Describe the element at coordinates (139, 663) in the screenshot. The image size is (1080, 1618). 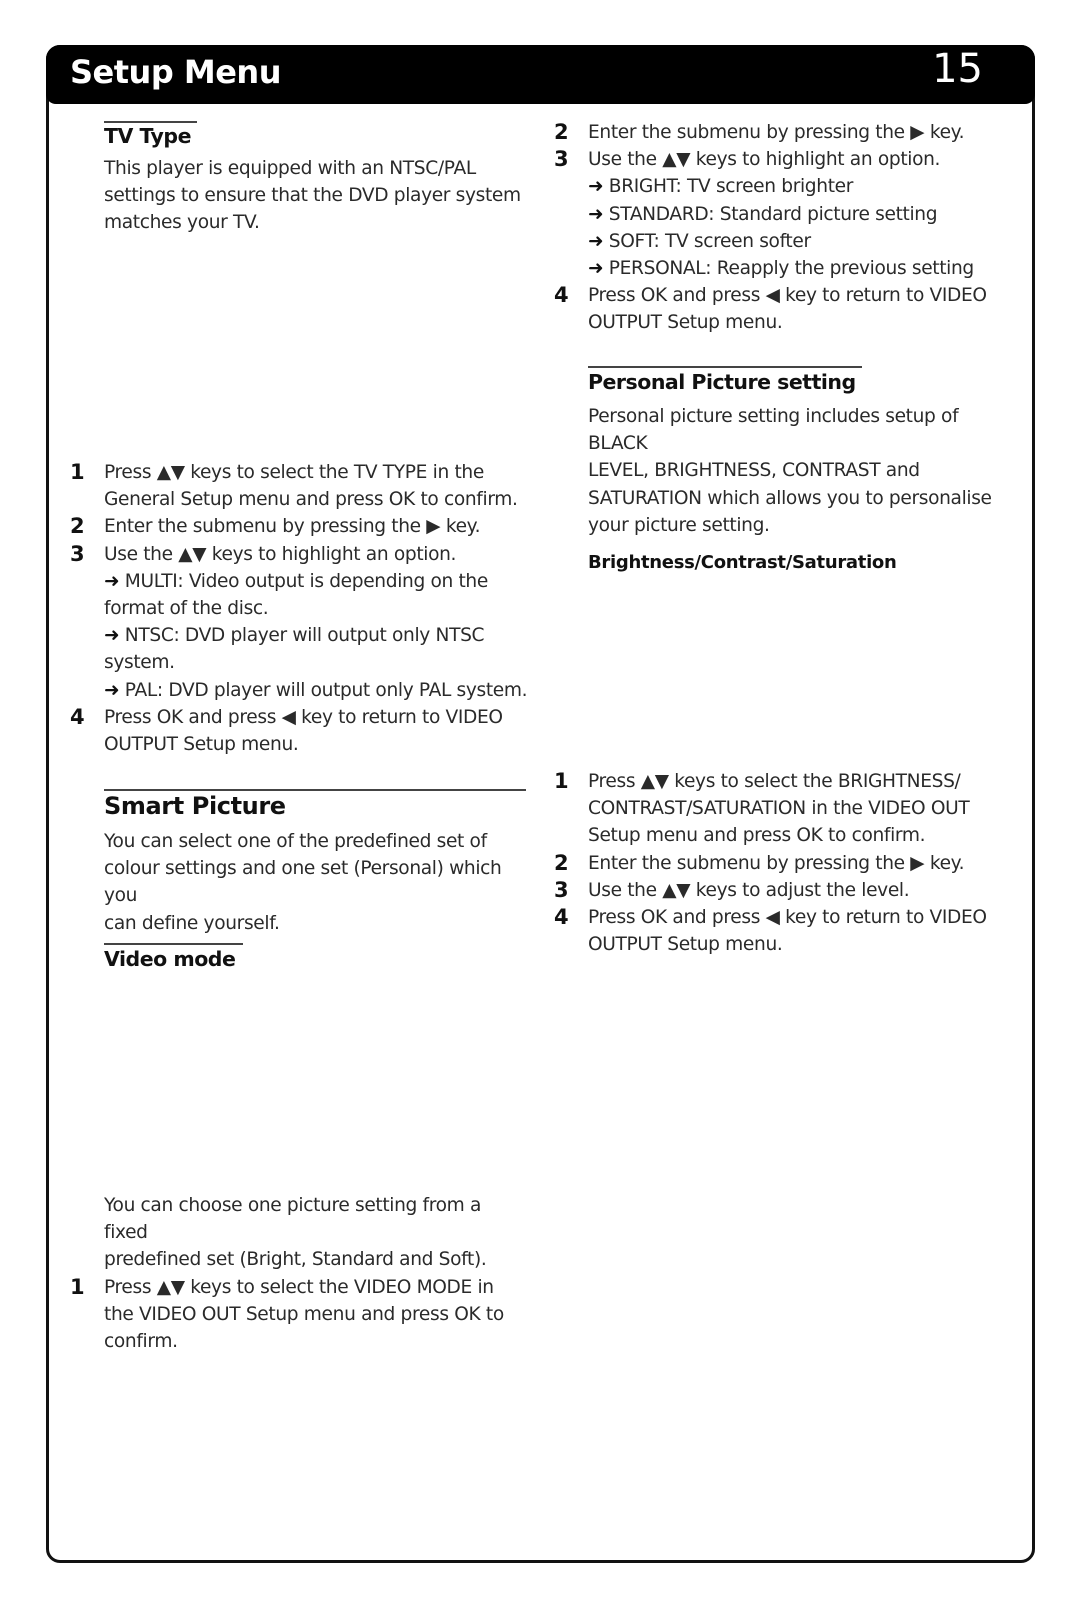
I see `option-text-cont: system.` at that location.